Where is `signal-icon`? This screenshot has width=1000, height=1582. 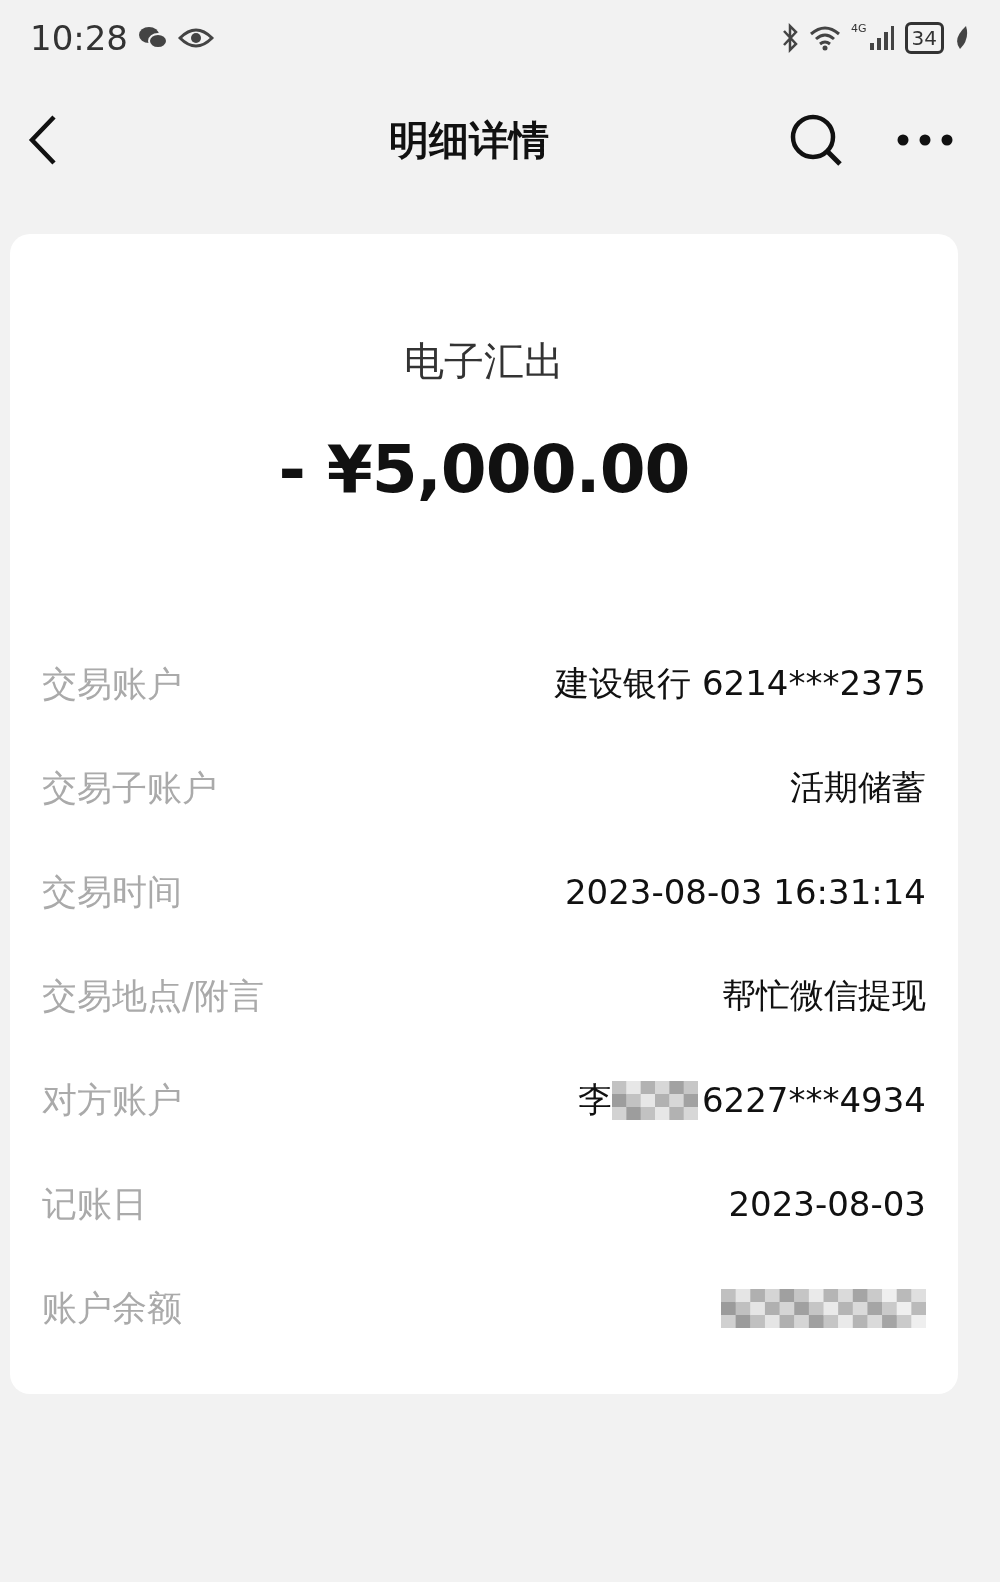 signal-icon is located at coordinates (881, 38).